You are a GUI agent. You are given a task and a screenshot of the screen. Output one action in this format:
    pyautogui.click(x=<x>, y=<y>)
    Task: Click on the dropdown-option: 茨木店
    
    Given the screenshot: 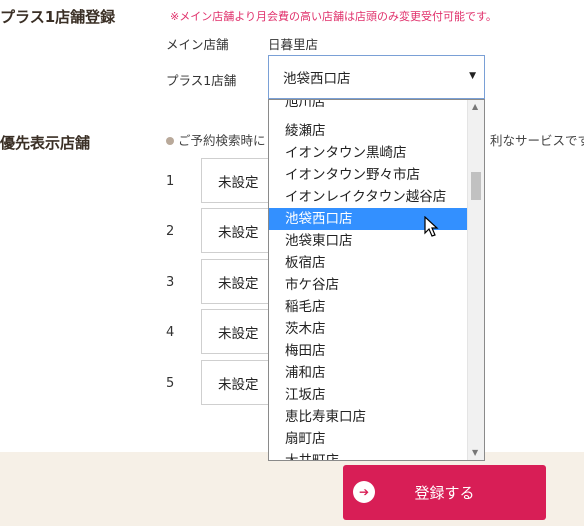 What is the action you would take?
    pyautogui.click(x=369, y=329)
    